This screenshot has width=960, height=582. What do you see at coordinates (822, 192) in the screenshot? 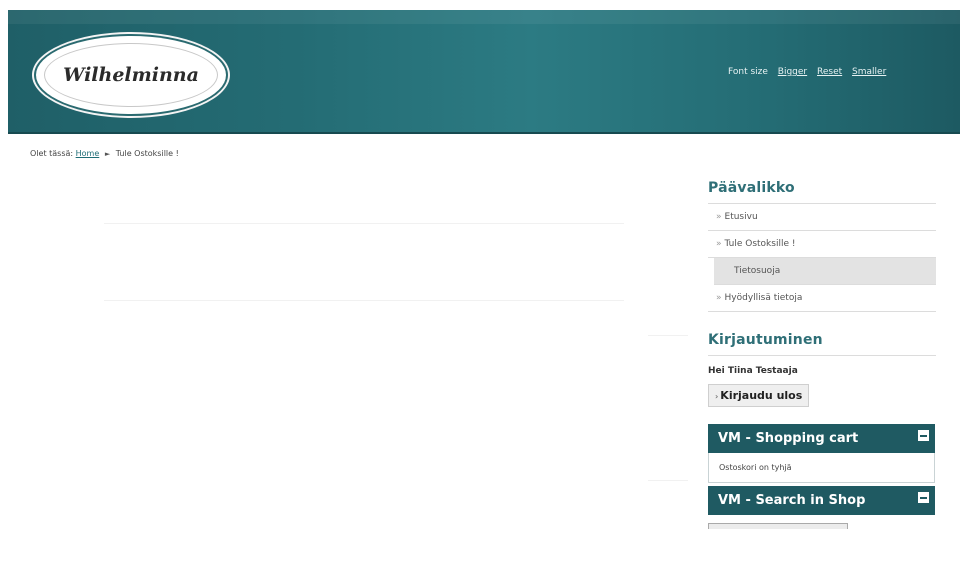
I see `main-menu-title: Päävalikko` at bounding box center [822, 192].